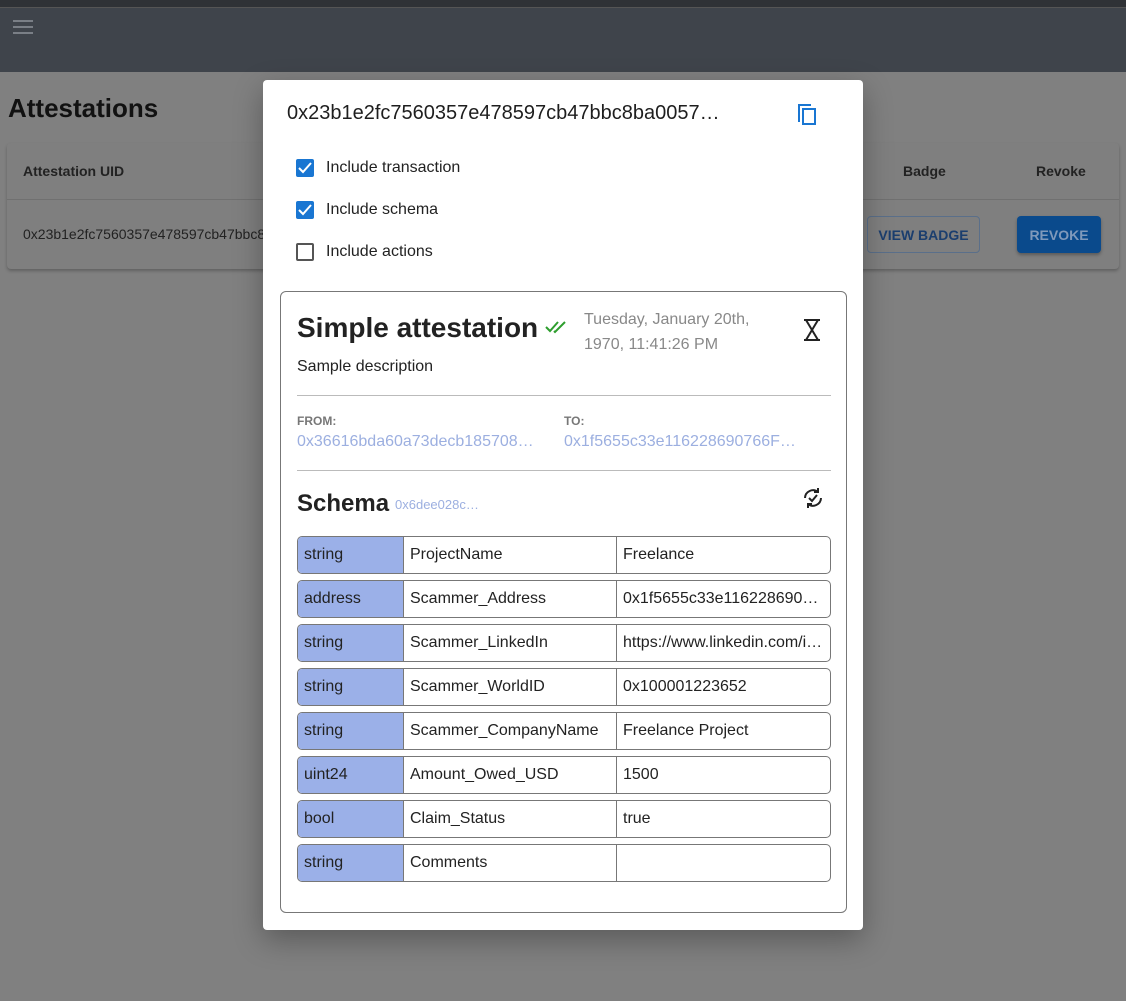 The height and width of the screenshot is (1001, 1126). Describe the element at coordinates (723, 819) in the screenshot. I see `field-value: true` at that location.